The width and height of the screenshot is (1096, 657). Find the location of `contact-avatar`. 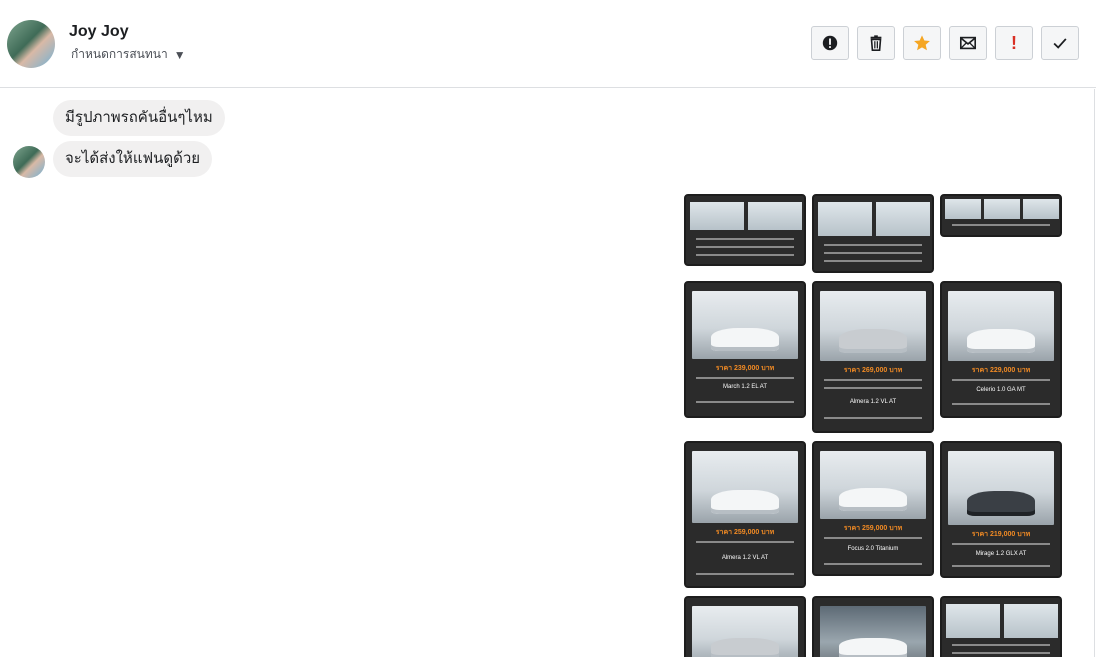

contact-avatar is located at coordinates (31, 44).